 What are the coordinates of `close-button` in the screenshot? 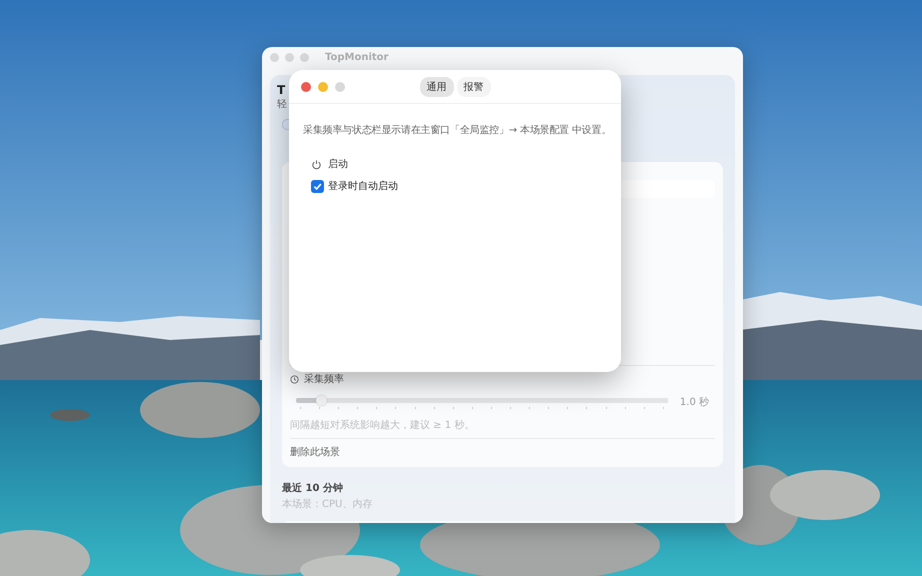 It's located at (306, 87).